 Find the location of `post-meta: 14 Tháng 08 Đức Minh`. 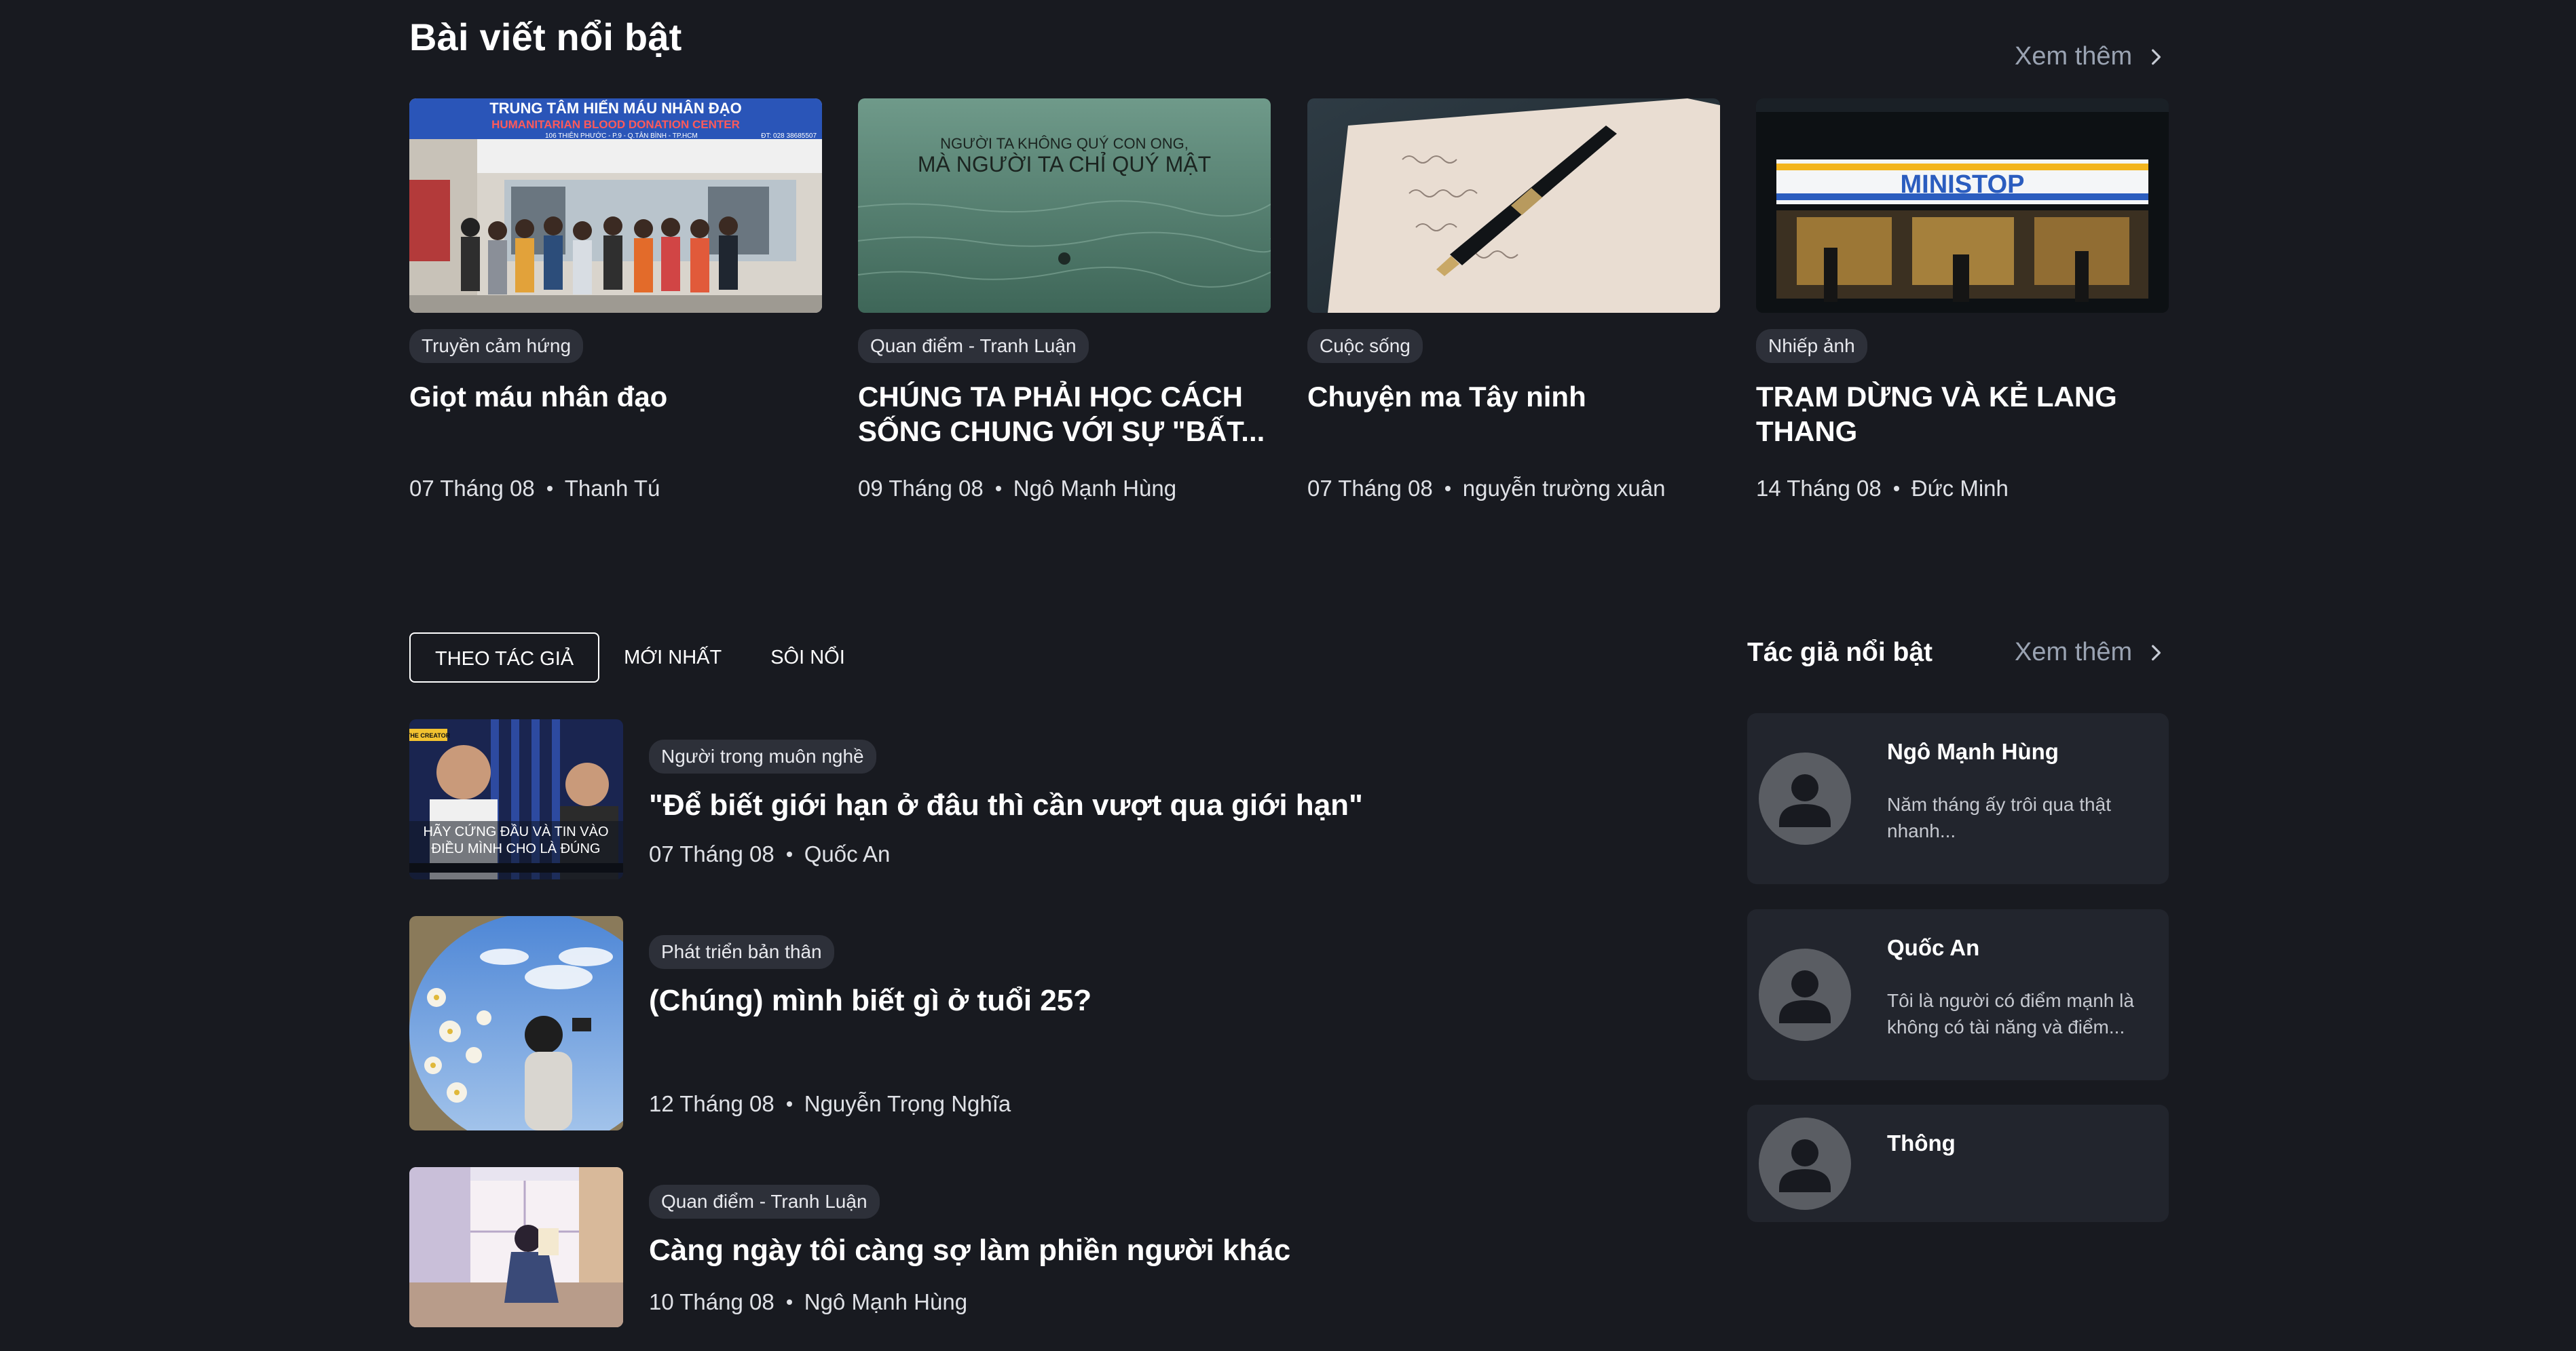

post-meta: 14 Tháng 08 Đức Minh is located at coordinates (1963, 488).